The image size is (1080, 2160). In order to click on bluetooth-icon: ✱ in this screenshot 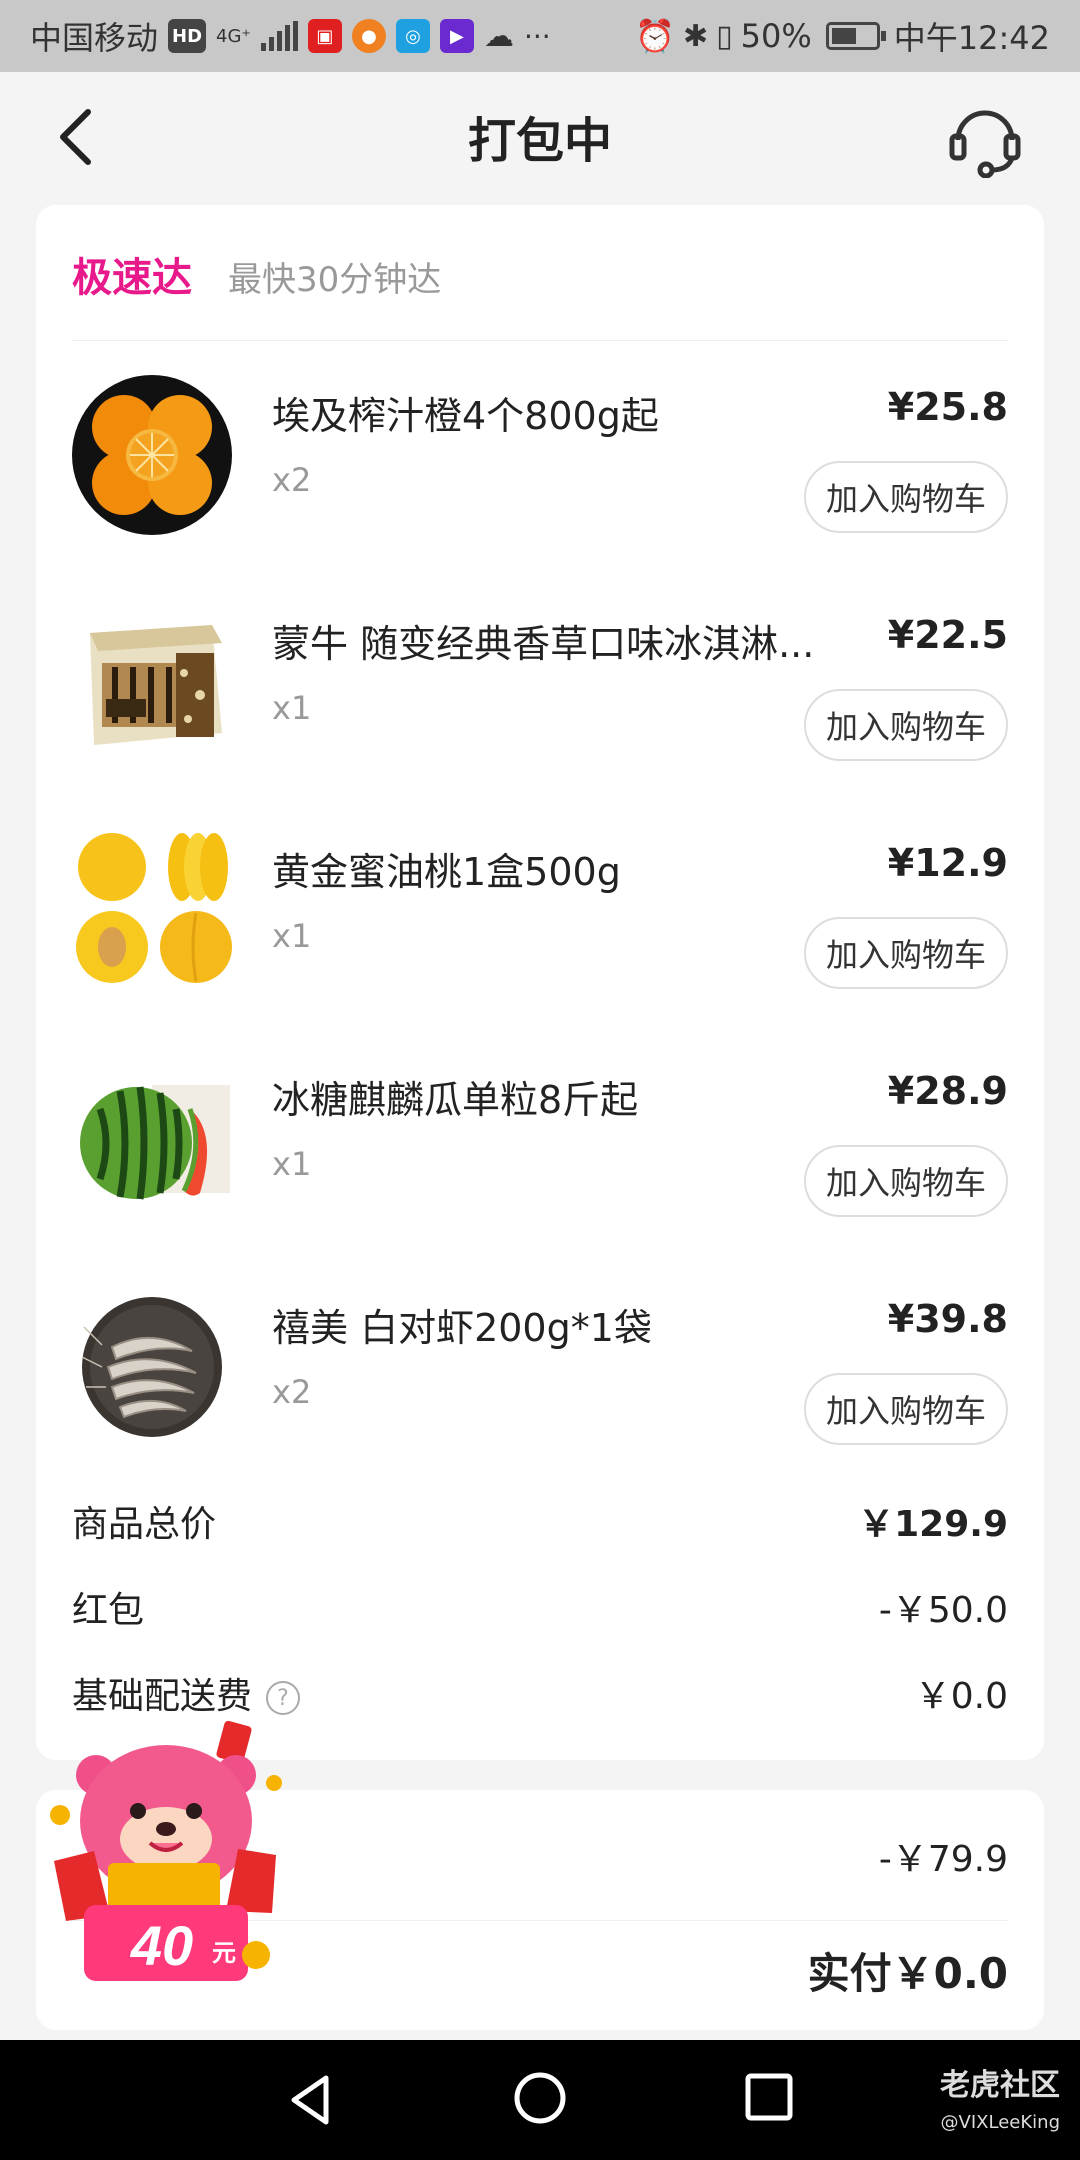, I will do `click(695, 36)`.